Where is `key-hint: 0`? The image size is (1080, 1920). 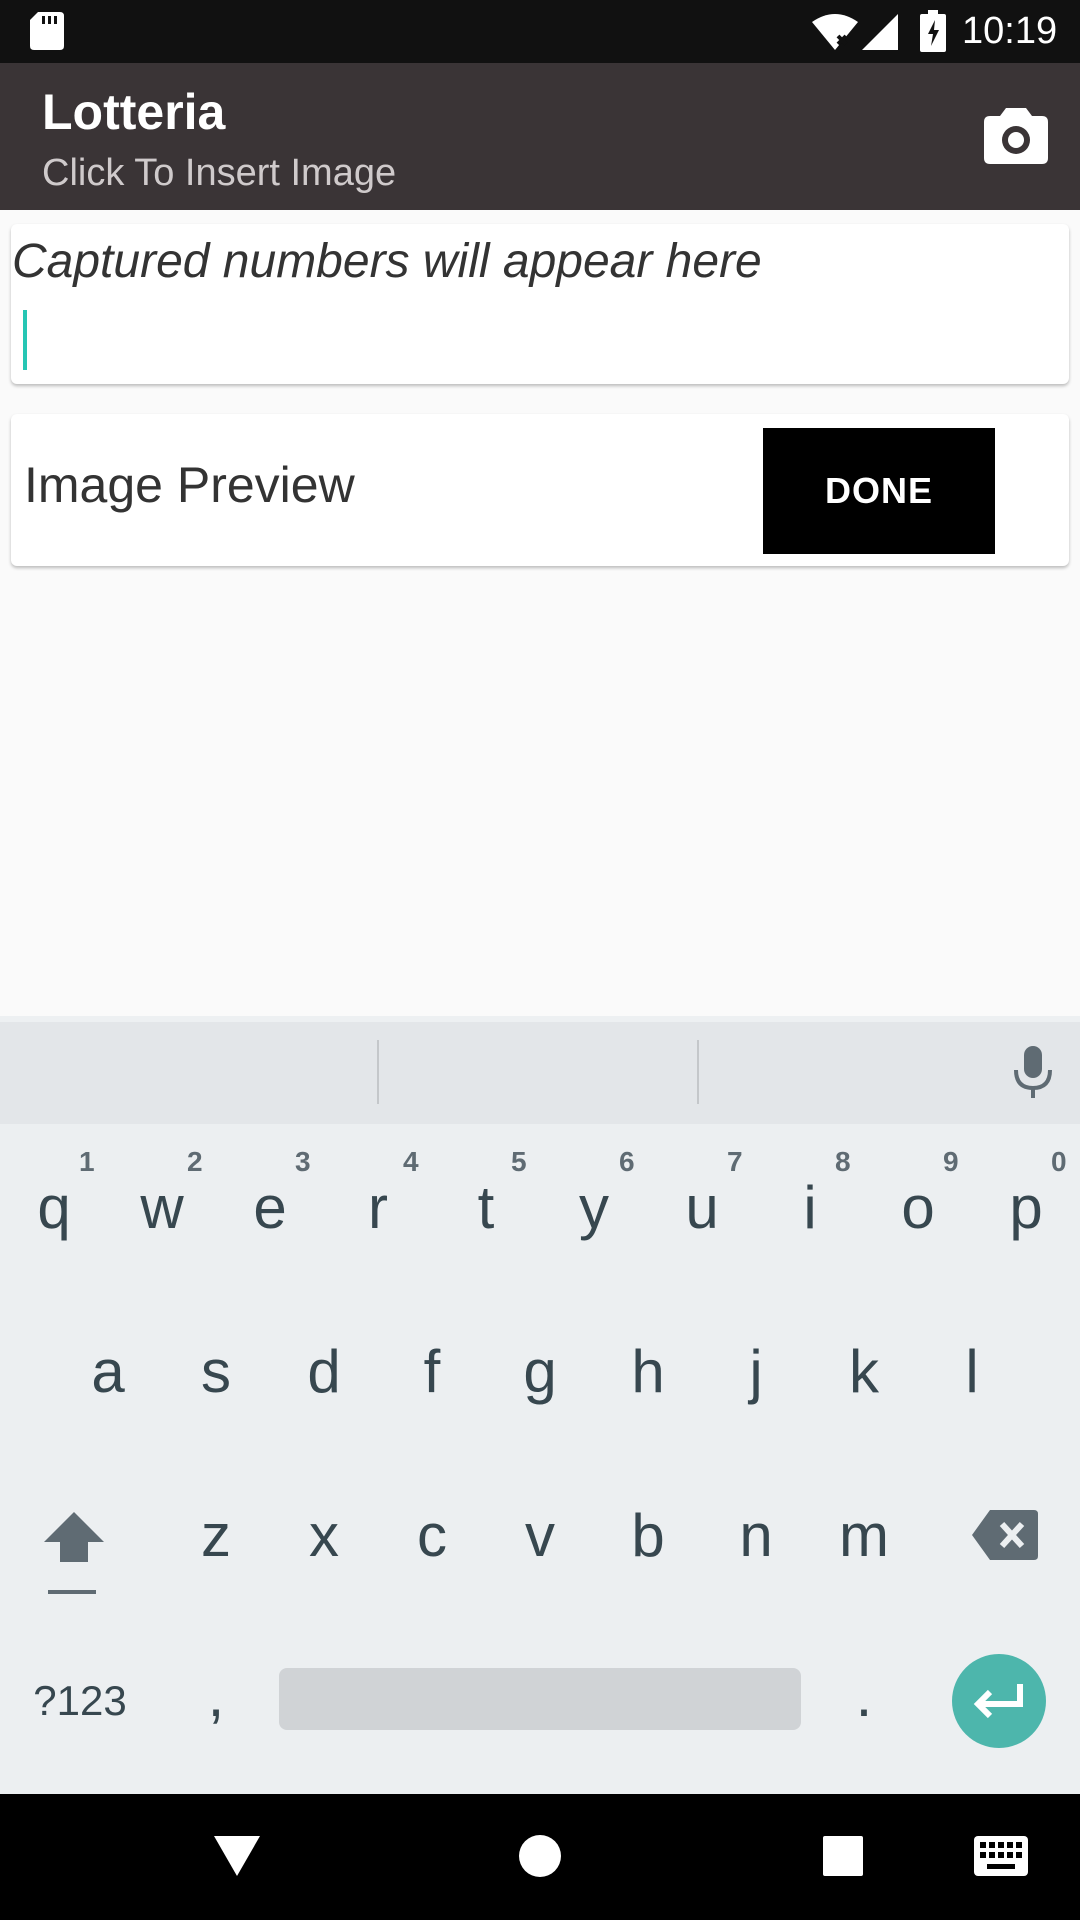
key-hint: 0 is located at coordinates (1059, 1161).